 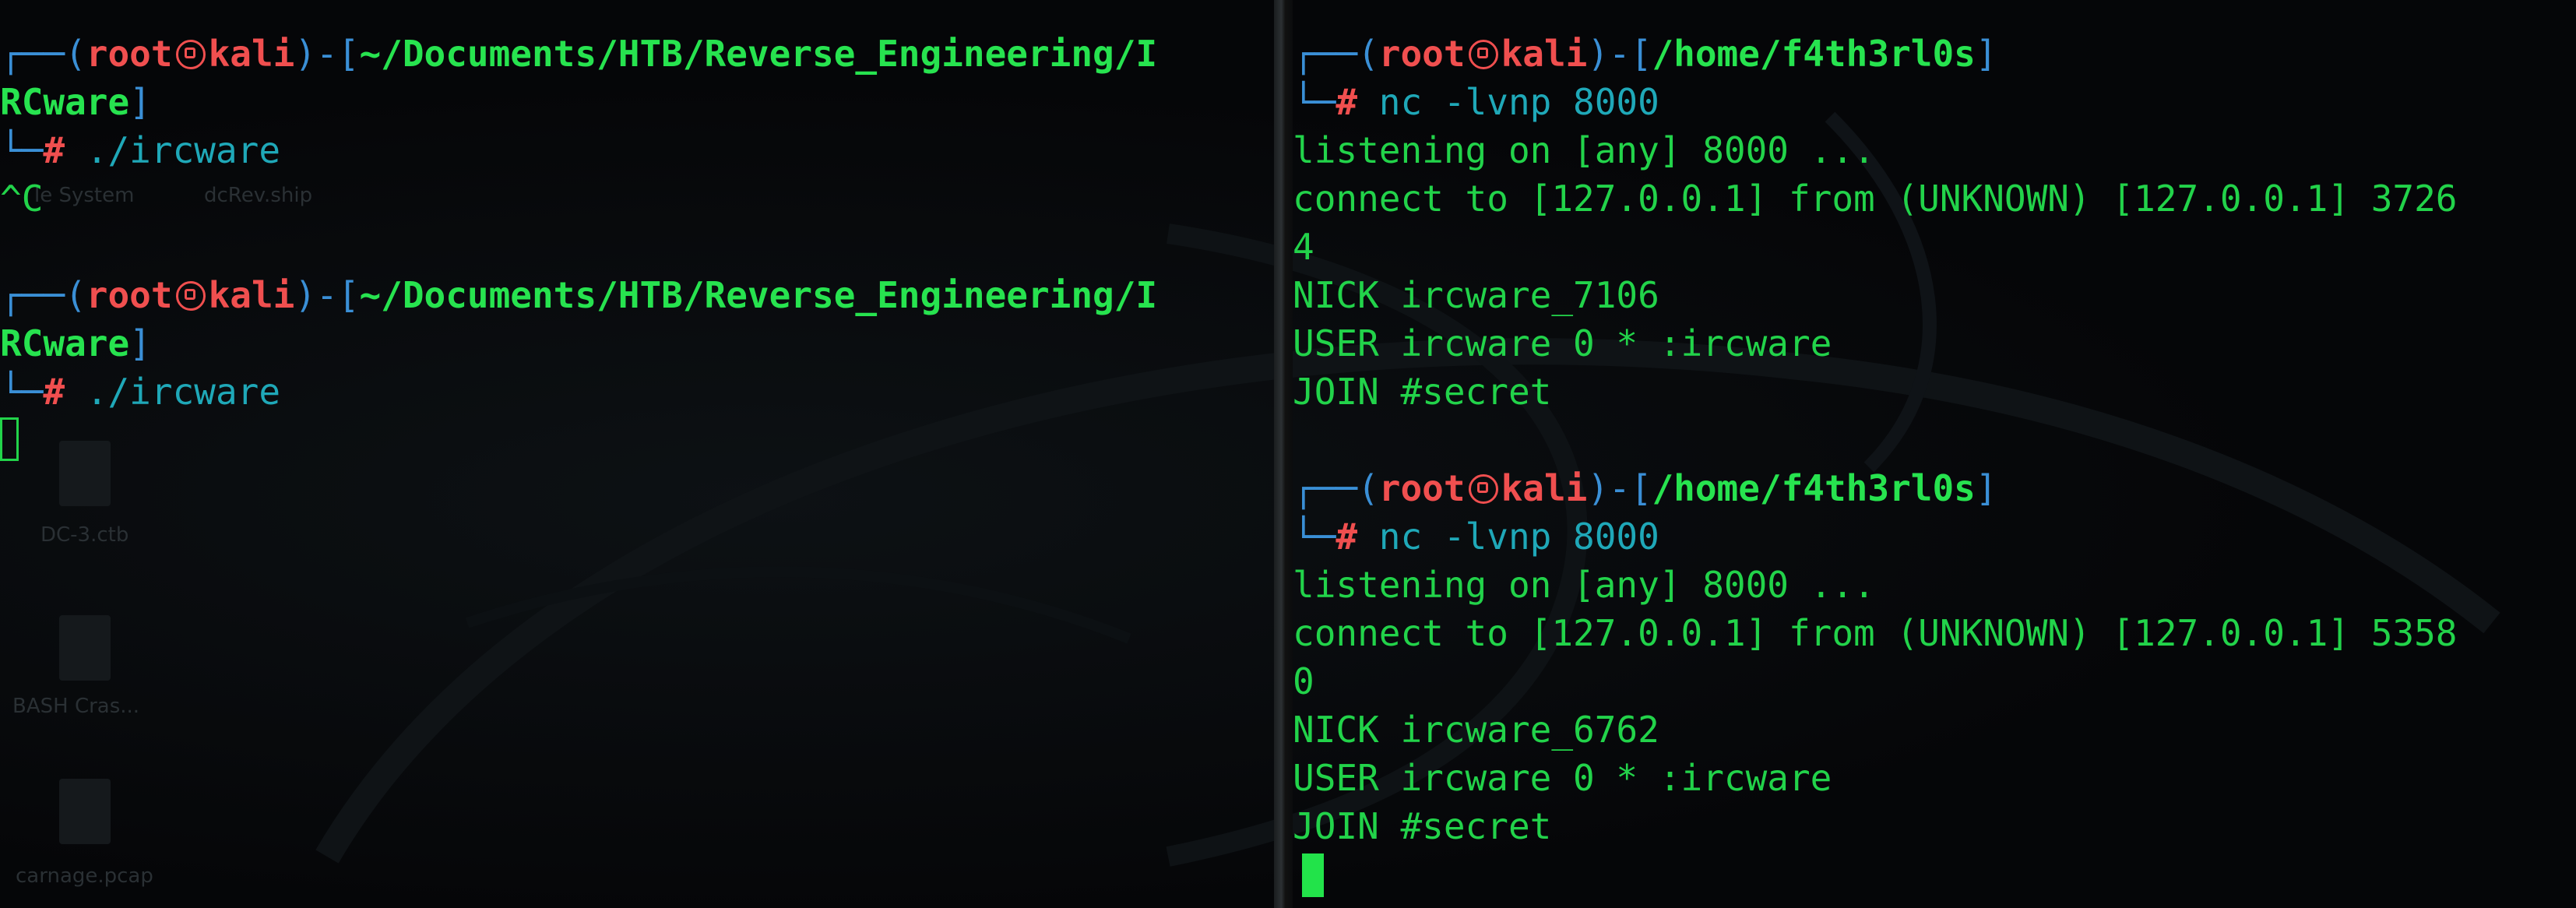 I want to click on output-line: 0, so click(x=1303, y=681).